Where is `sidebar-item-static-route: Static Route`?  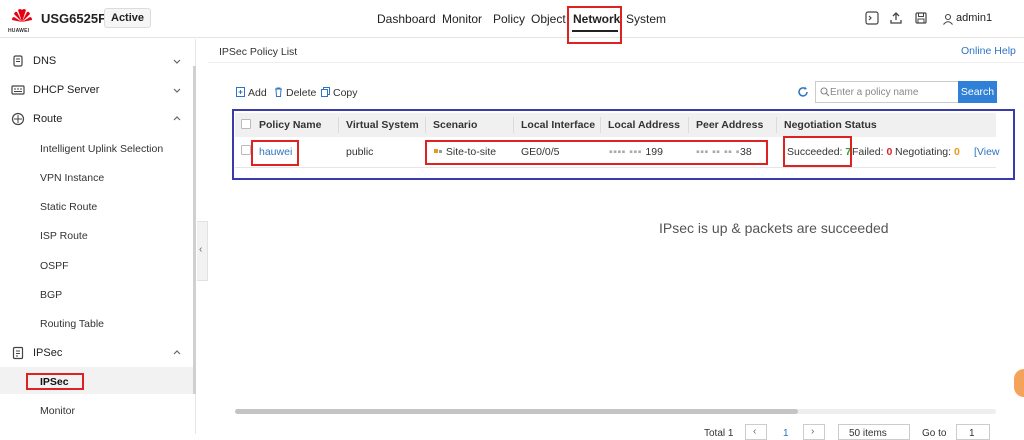
sidebar-item-static-route: Static Route is located at coordinates (68, 207).